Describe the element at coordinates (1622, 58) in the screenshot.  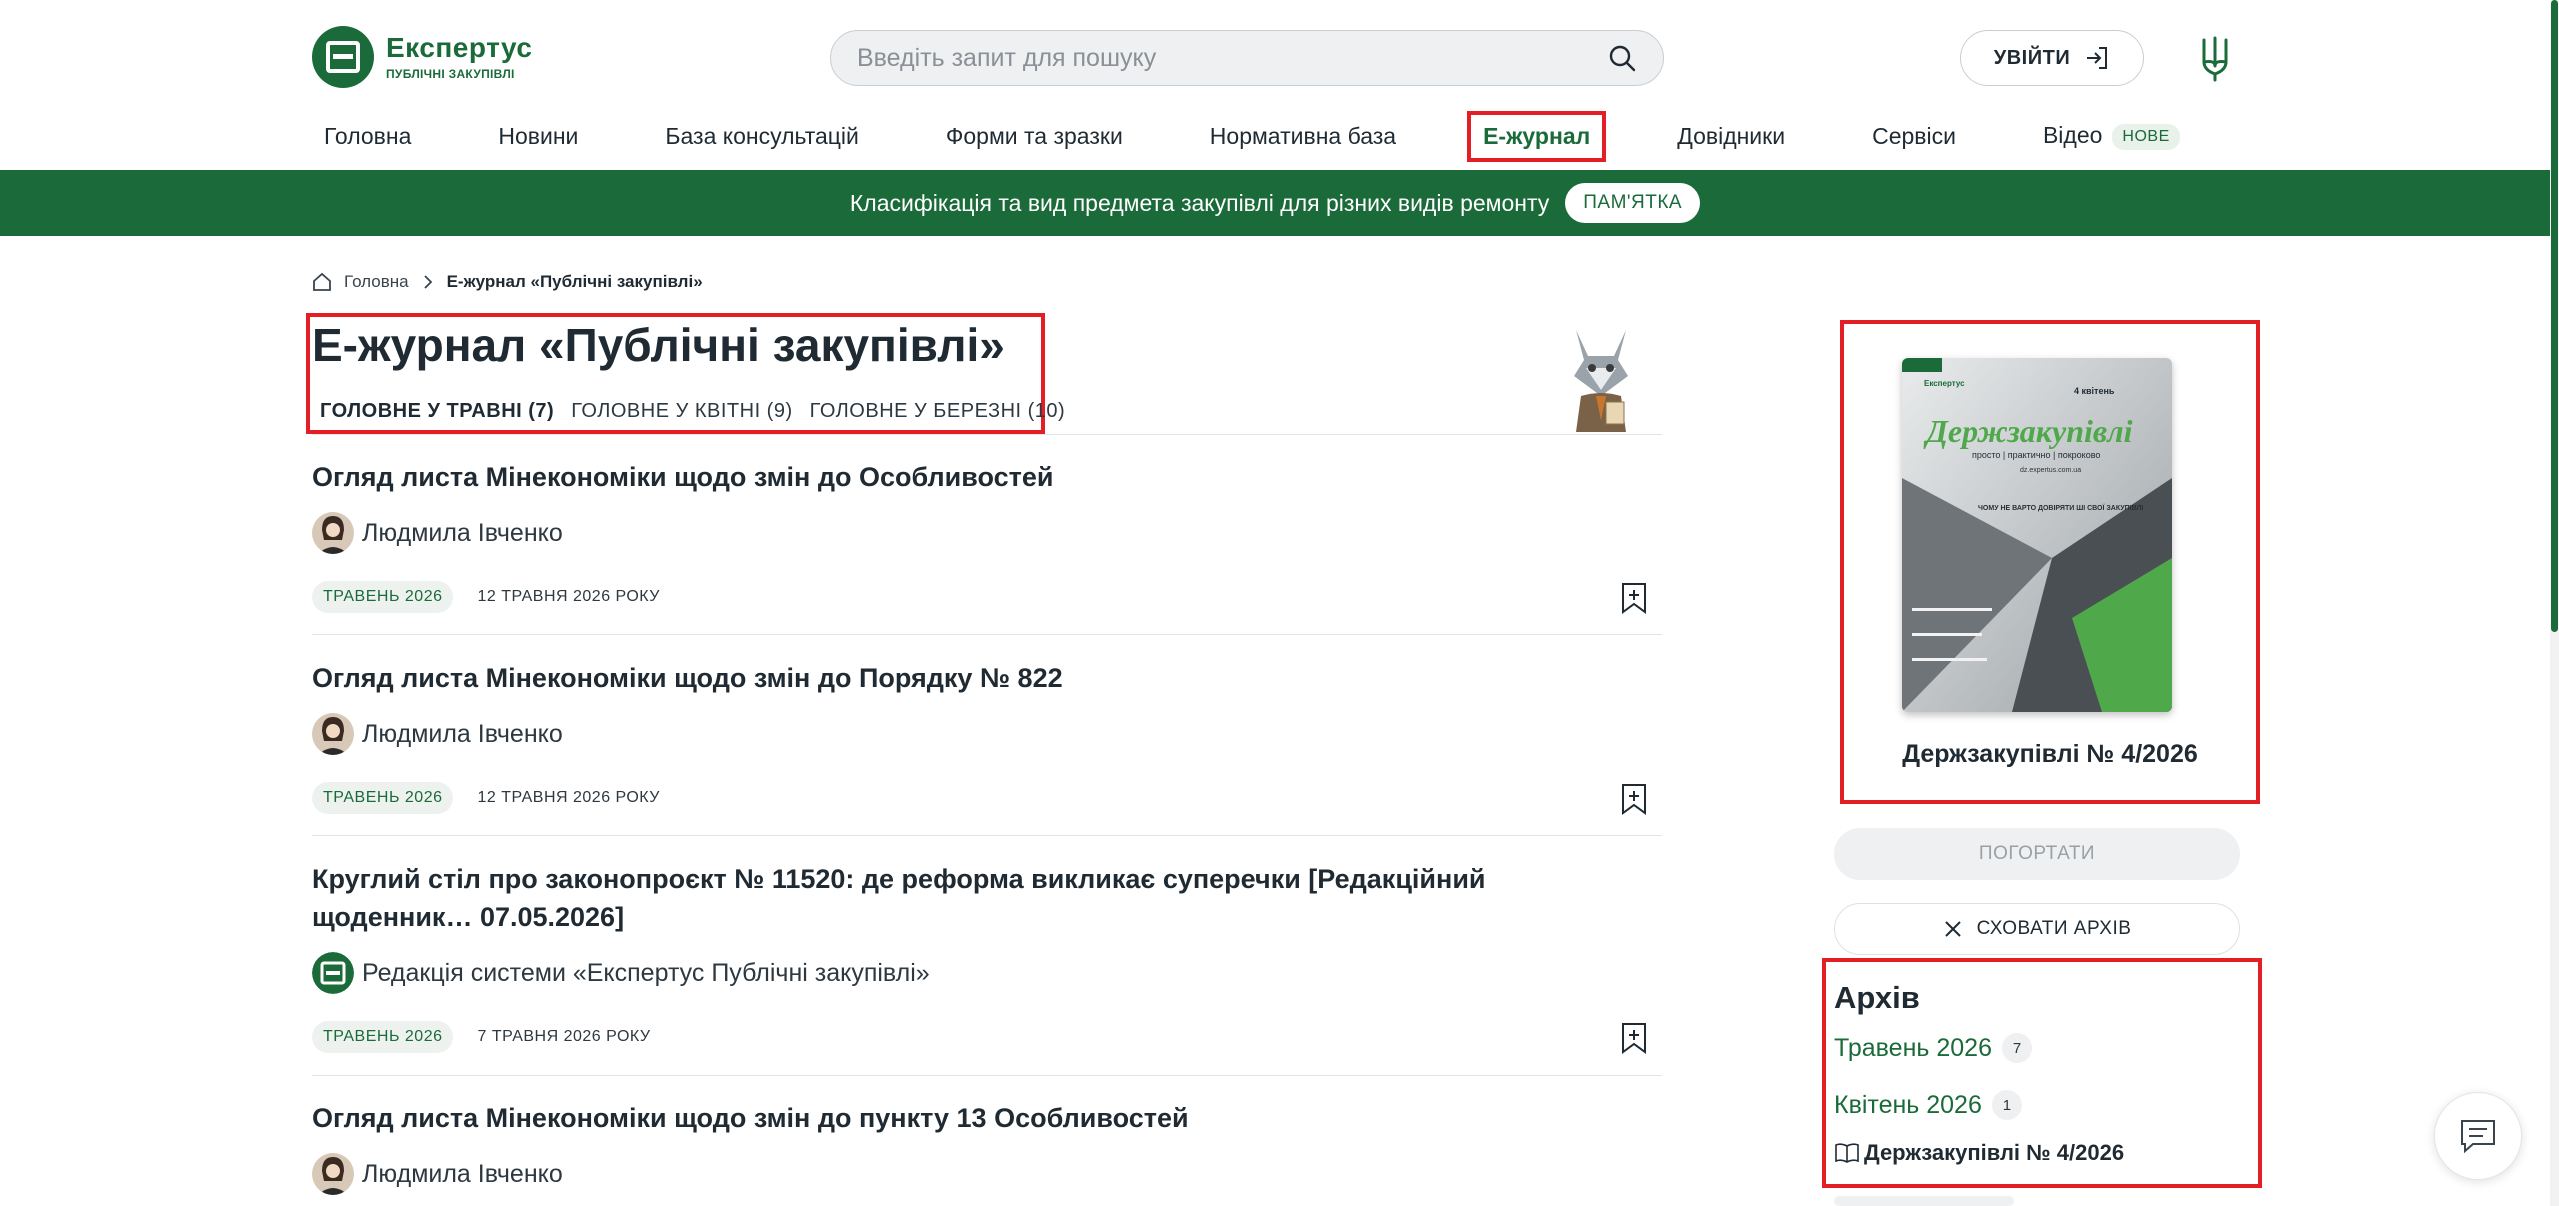
I see `search-icon` at that location.